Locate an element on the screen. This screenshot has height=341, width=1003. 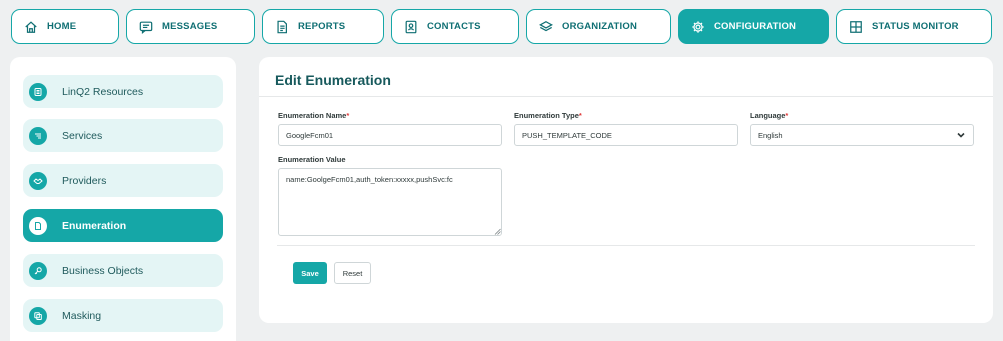
tab-messages: MESSAGES is located at coordinates (190, 26).